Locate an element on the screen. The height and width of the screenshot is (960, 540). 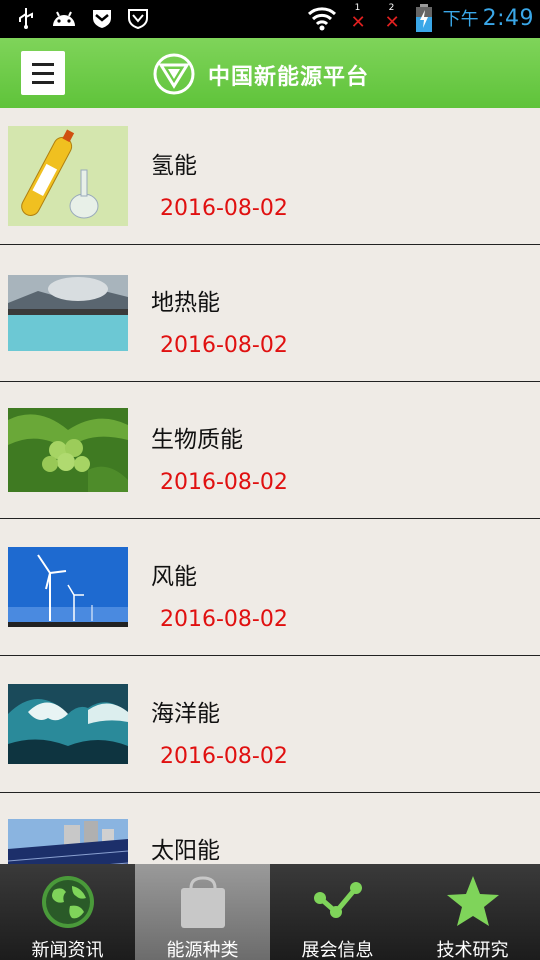
nav-label: 展会信息 is located at coordinates (337, 950).